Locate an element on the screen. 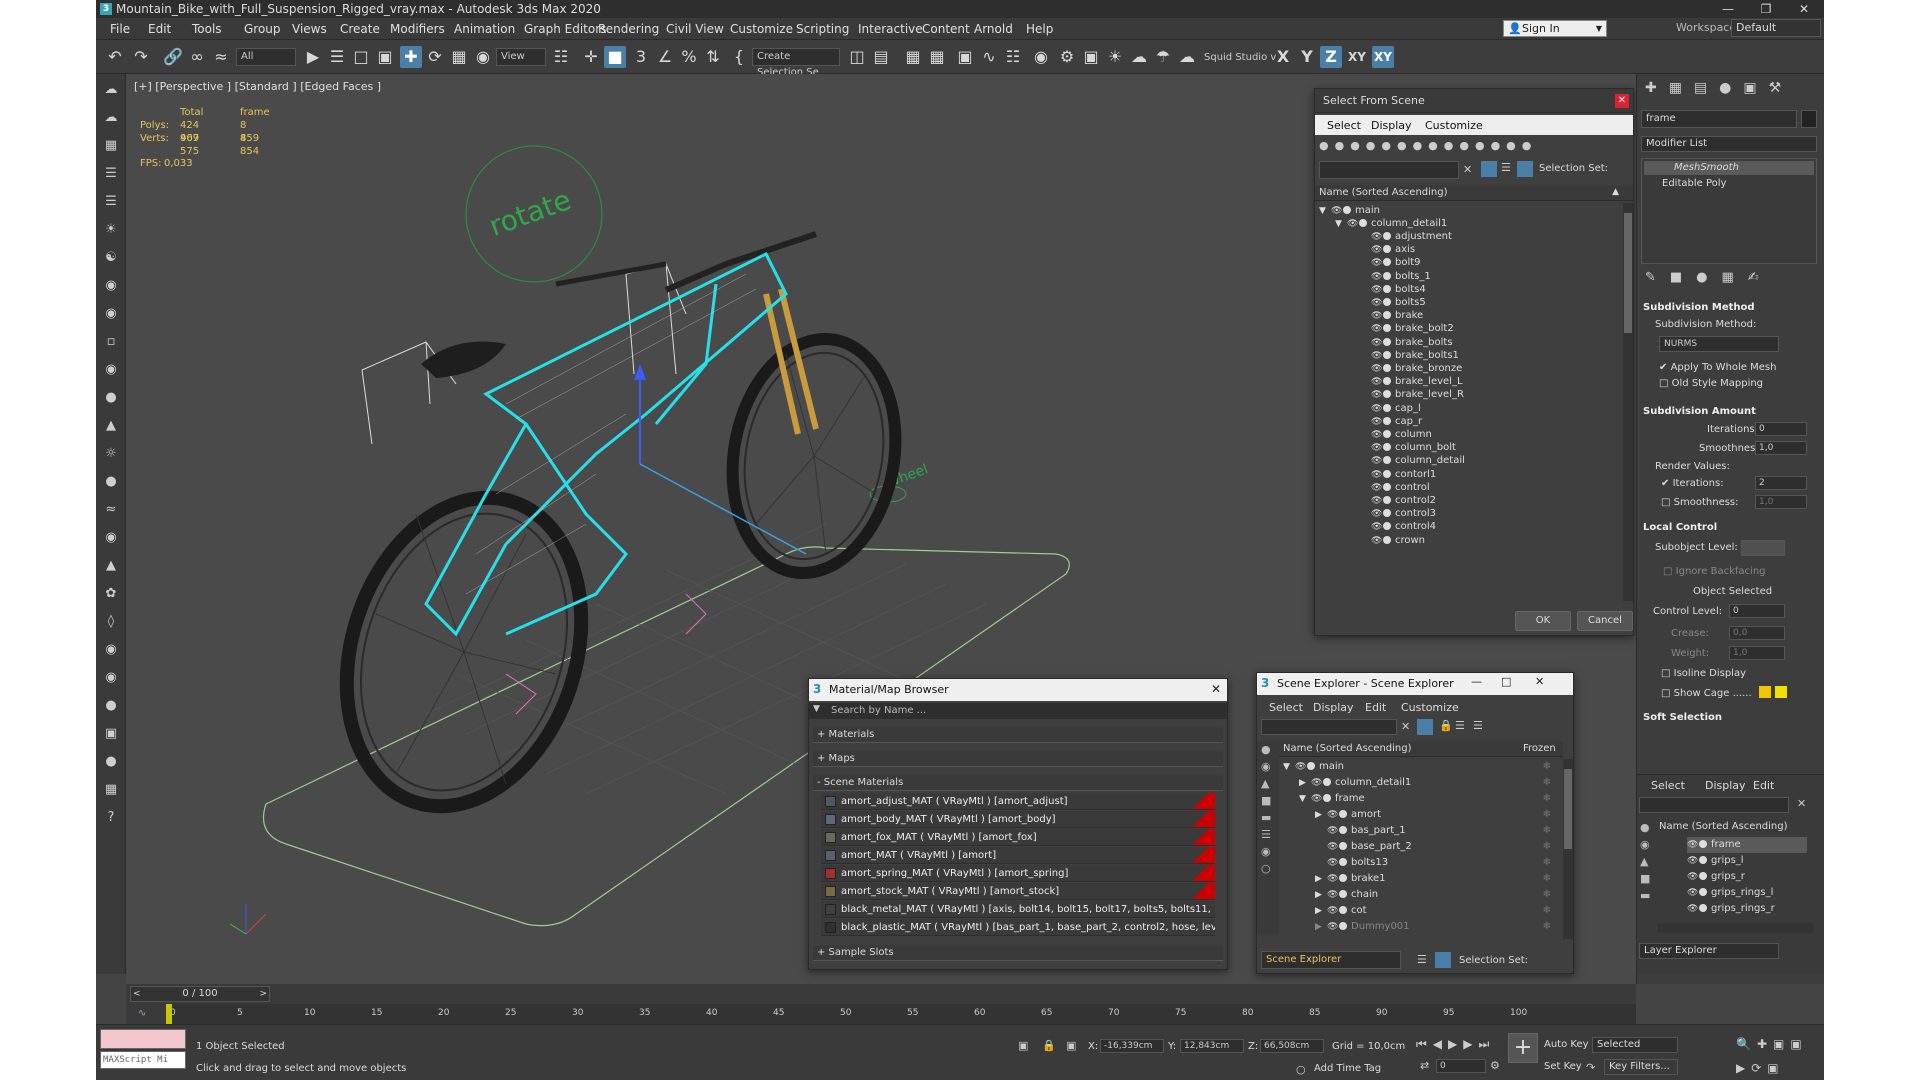  viewport-nav-controls: 🔍✚▣▣ is located at coordinates (1772, 1044).